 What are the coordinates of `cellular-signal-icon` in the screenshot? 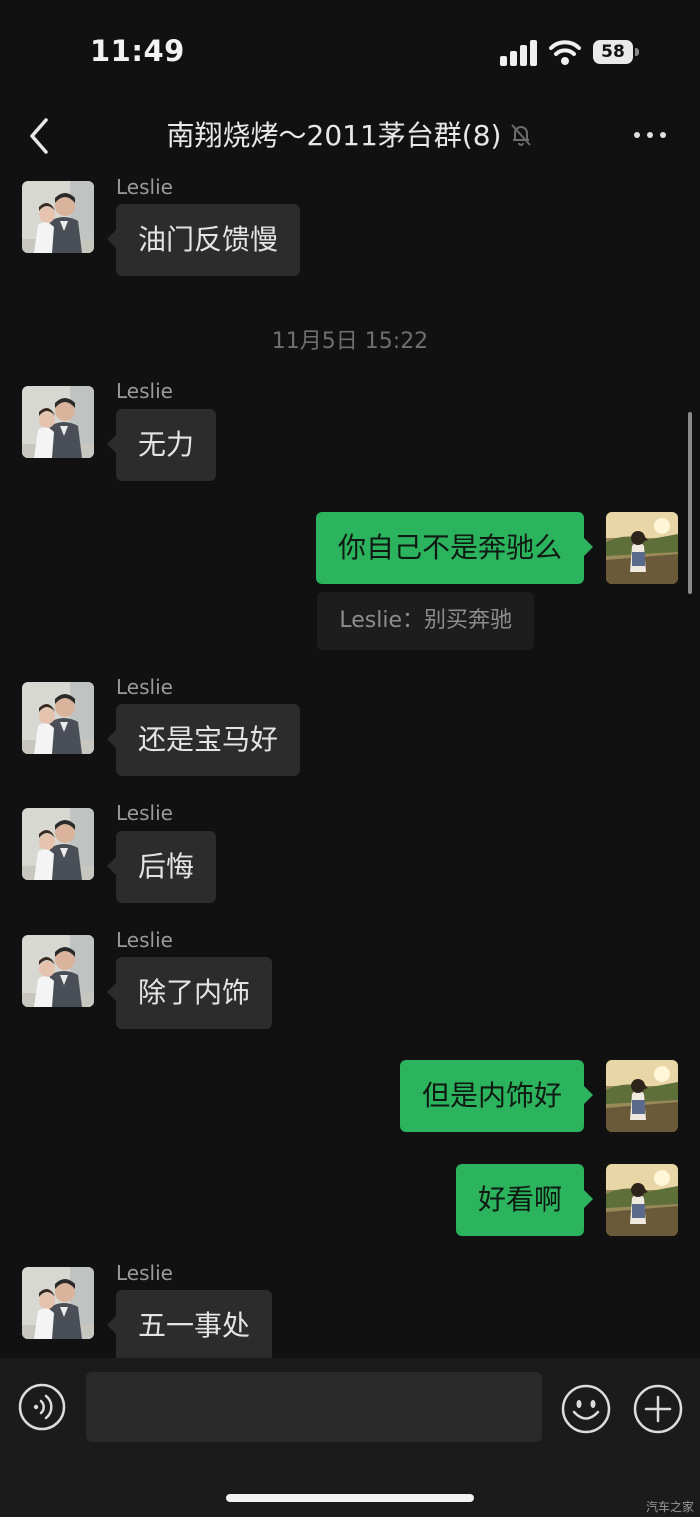 It's located at (518, 53).